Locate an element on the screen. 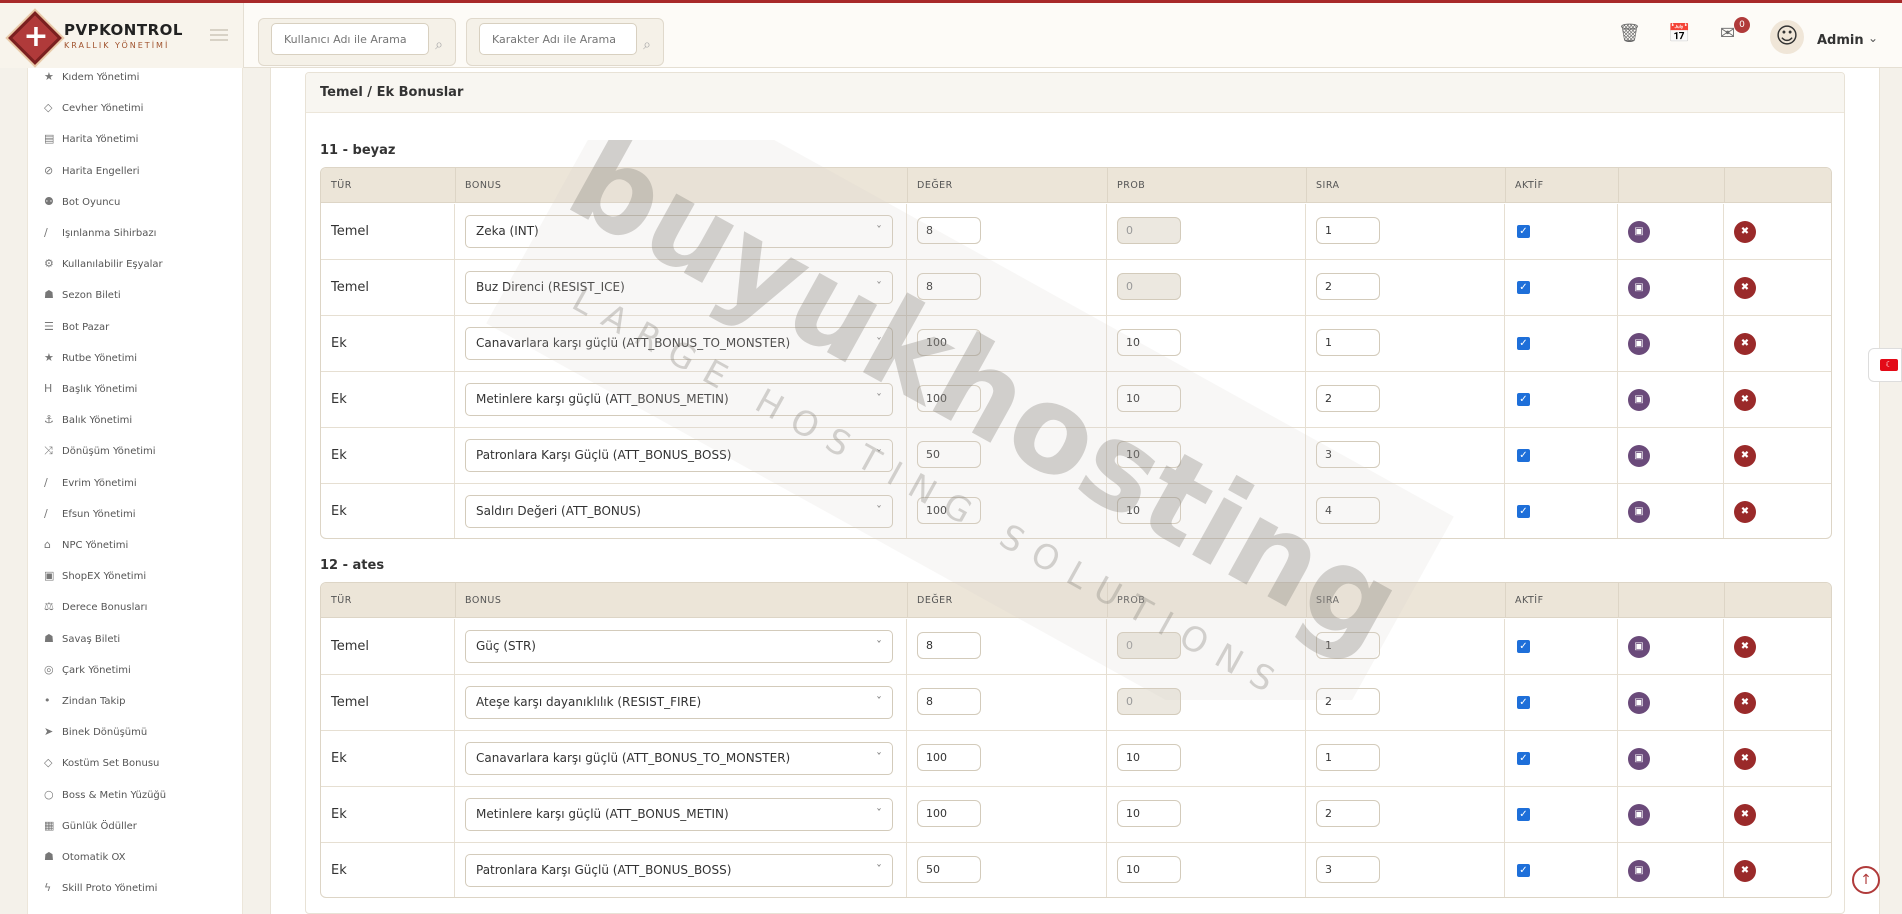  bonus-select: Güç (STR) is located at coordinates (679, 646).